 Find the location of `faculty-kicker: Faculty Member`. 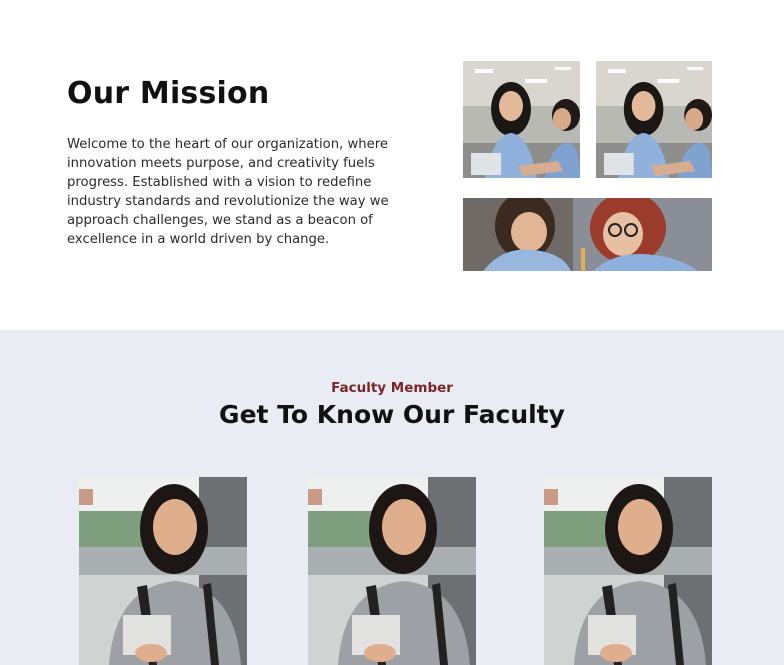

faculty-kicker: Faculty Member is located at coordinates (392, 388).